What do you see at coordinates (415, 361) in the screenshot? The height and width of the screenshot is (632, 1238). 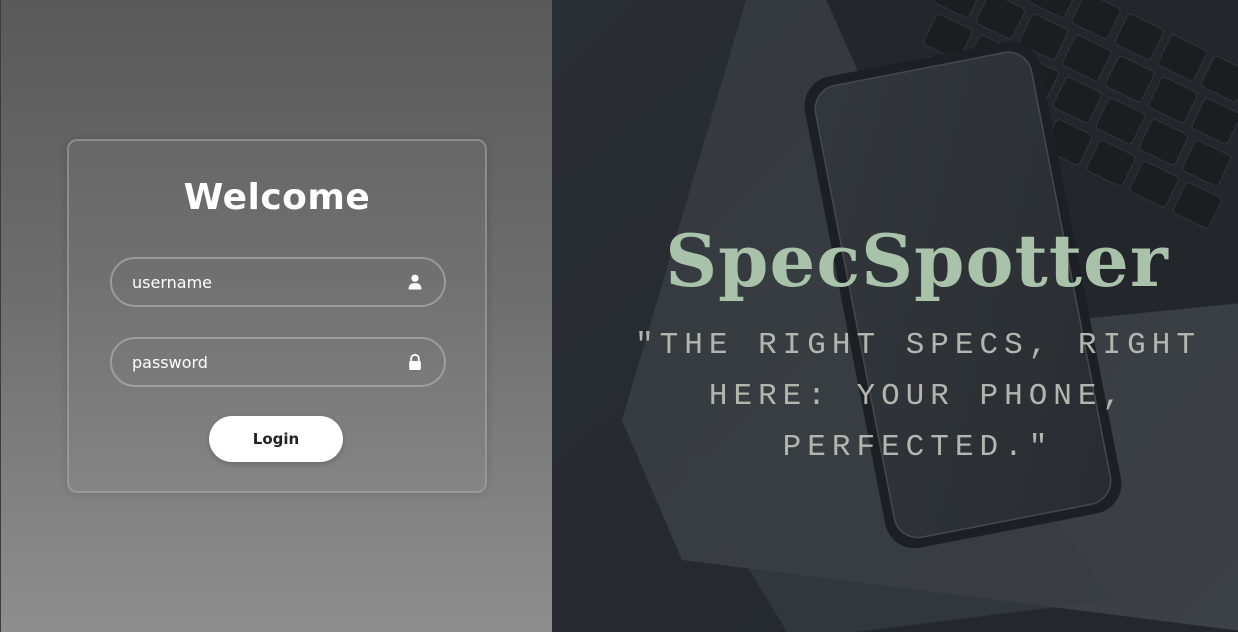 I see `lock-icon` at bounding box center [415, 361].